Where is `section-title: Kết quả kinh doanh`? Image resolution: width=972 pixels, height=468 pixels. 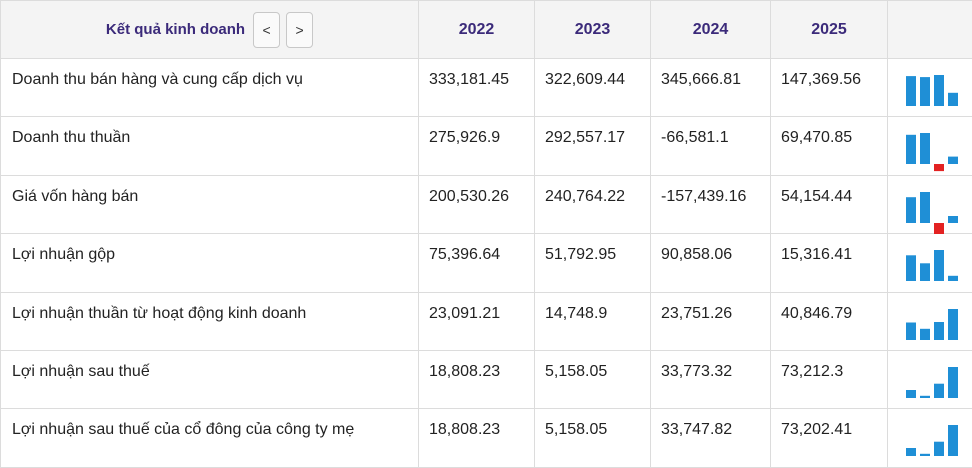
section-title: Kết quả kinh doanh is located at coordinates (175, 29).